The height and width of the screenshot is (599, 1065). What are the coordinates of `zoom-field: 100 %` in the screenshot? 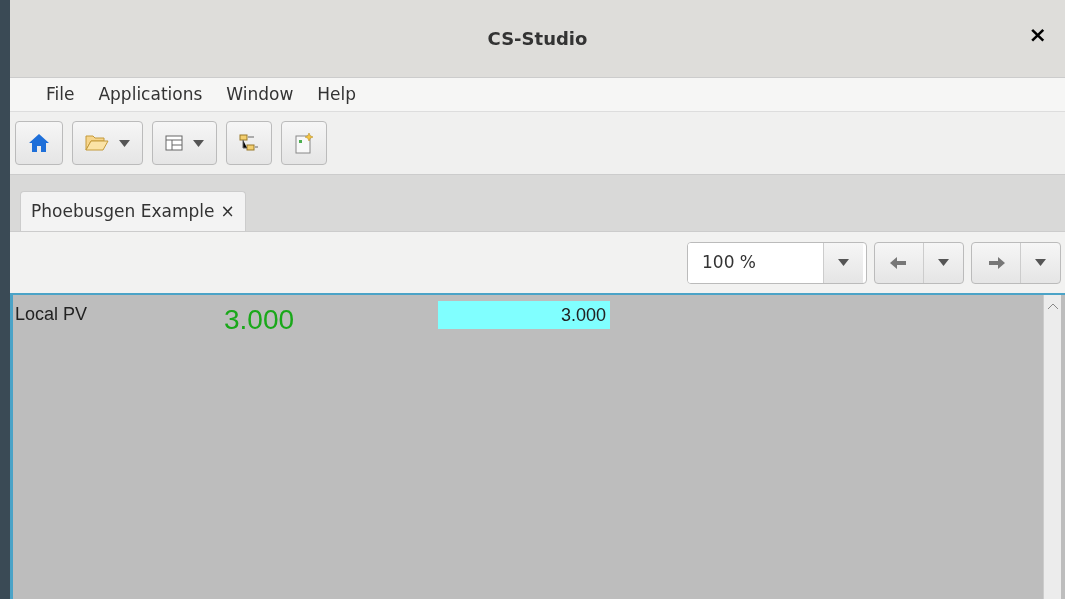 It's located at (777, 262).